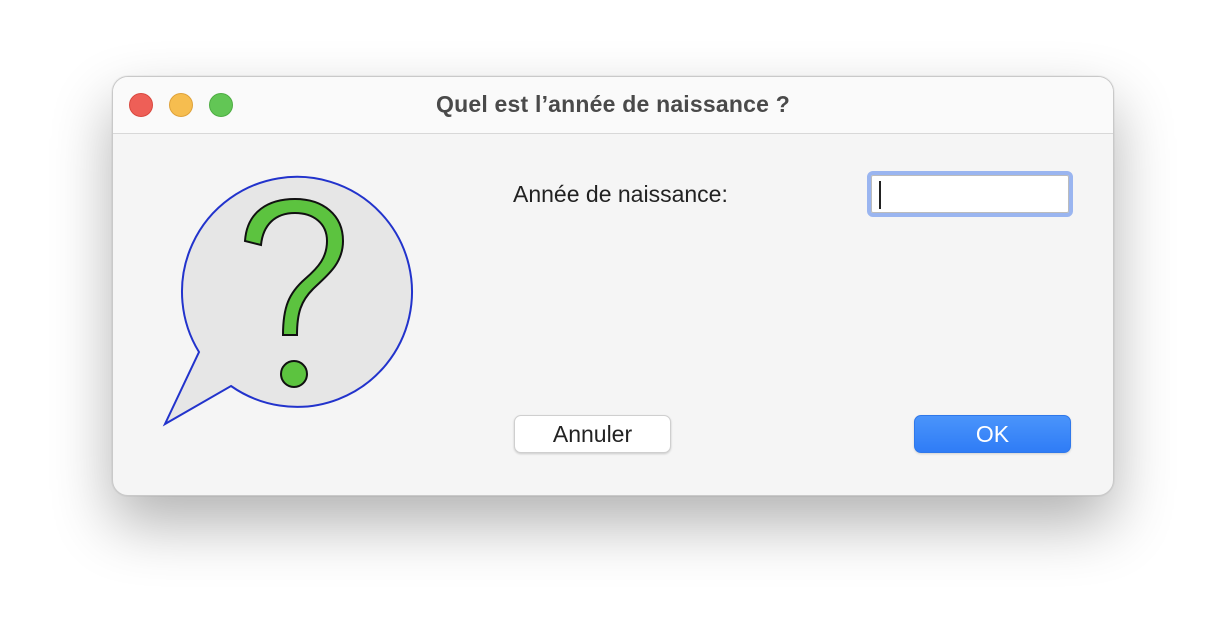 The height and width of the screenshot is (642, 1224). I want to click on title-bar: Quel est l’année de naissance ?, so click(613, 105).